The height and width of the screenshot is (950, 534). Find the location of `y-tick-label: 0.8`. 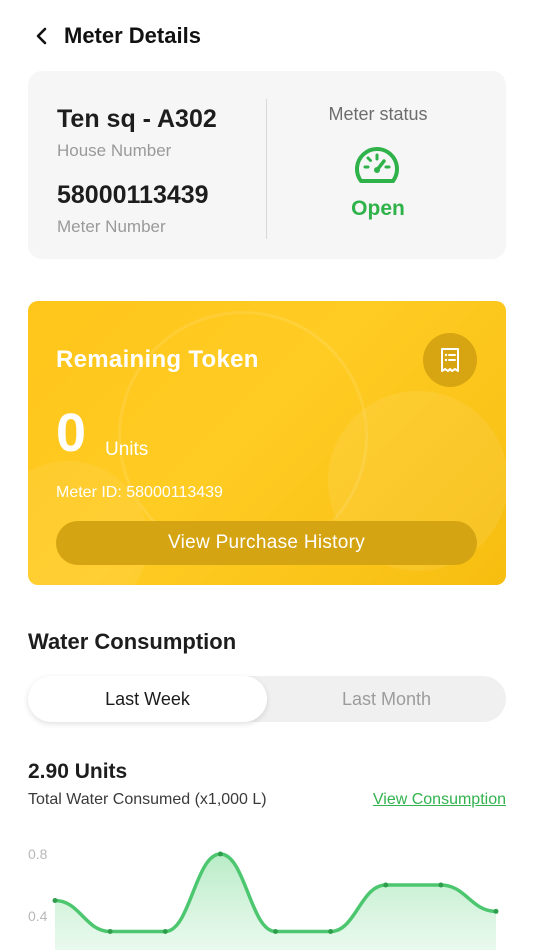

y-tick-label: 0.8 is located at coordinates (38, 854).